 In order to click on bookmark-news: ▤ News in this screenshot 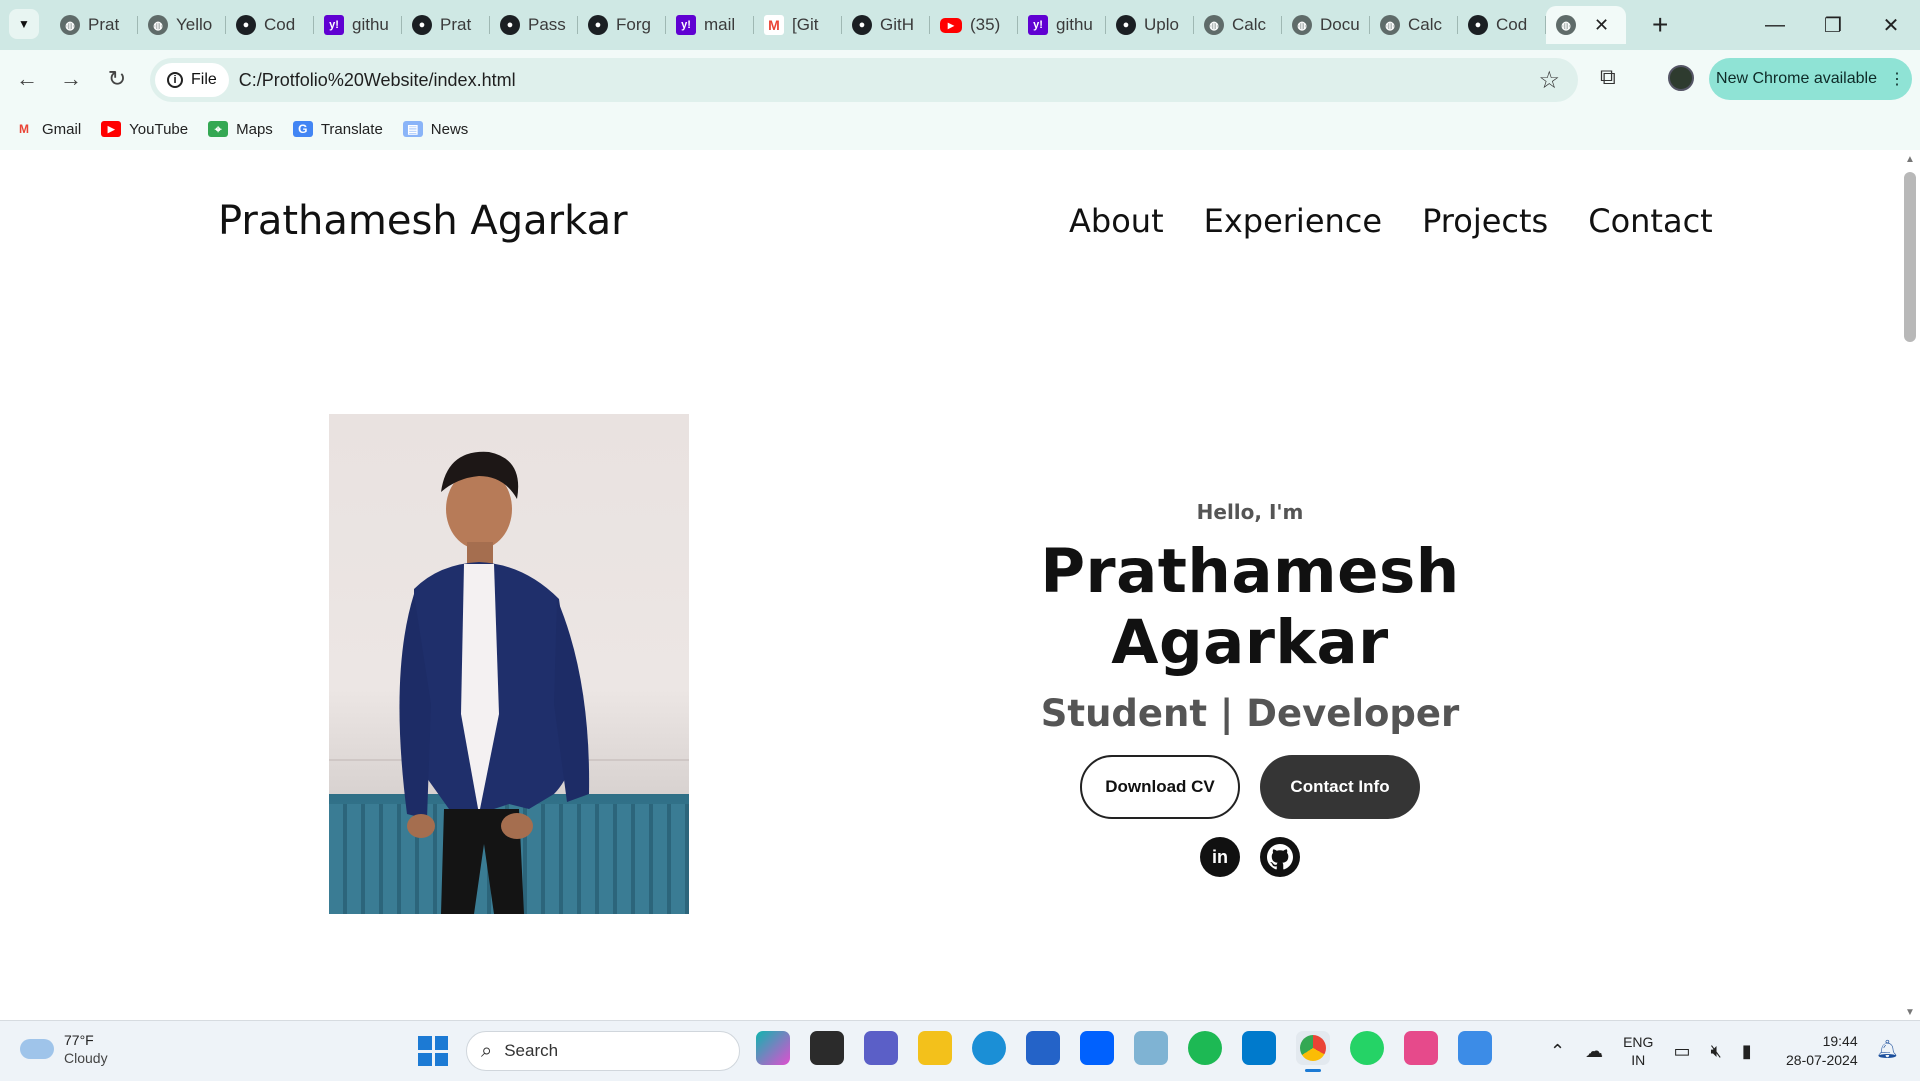, I will do `click(435, 129)`.